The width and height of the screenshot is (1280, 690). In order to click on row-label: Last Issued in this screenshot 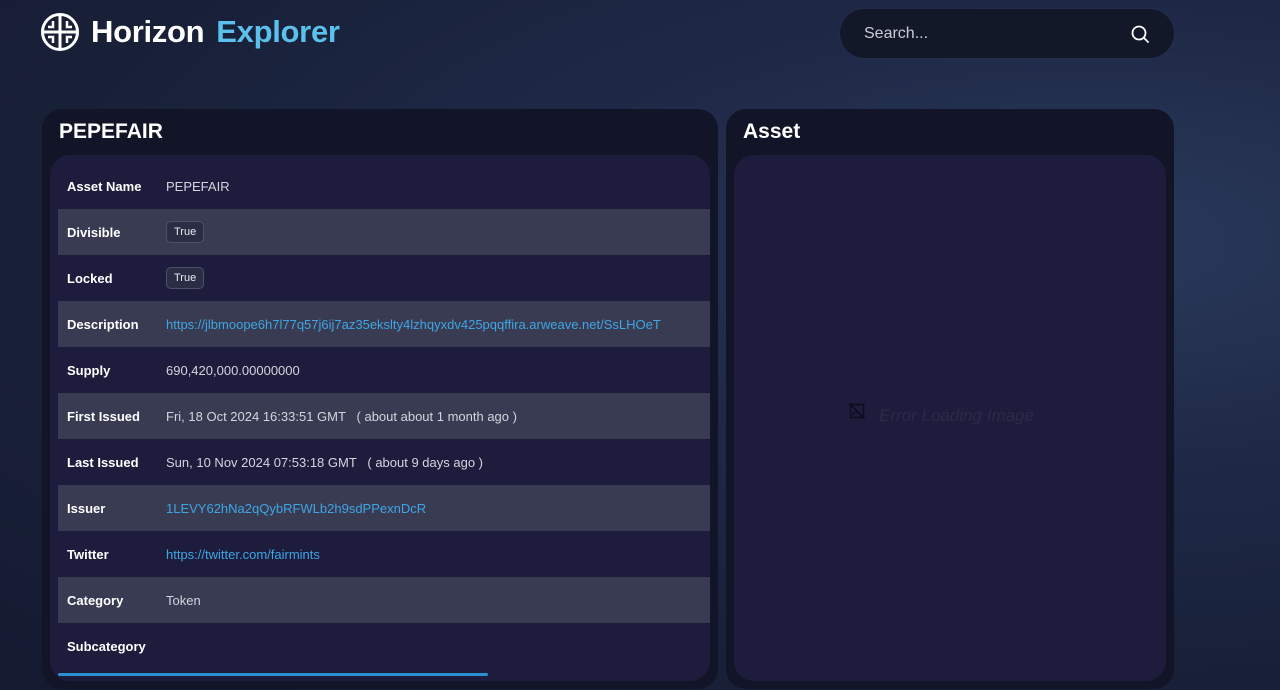, I will do `click(103, 462)`.